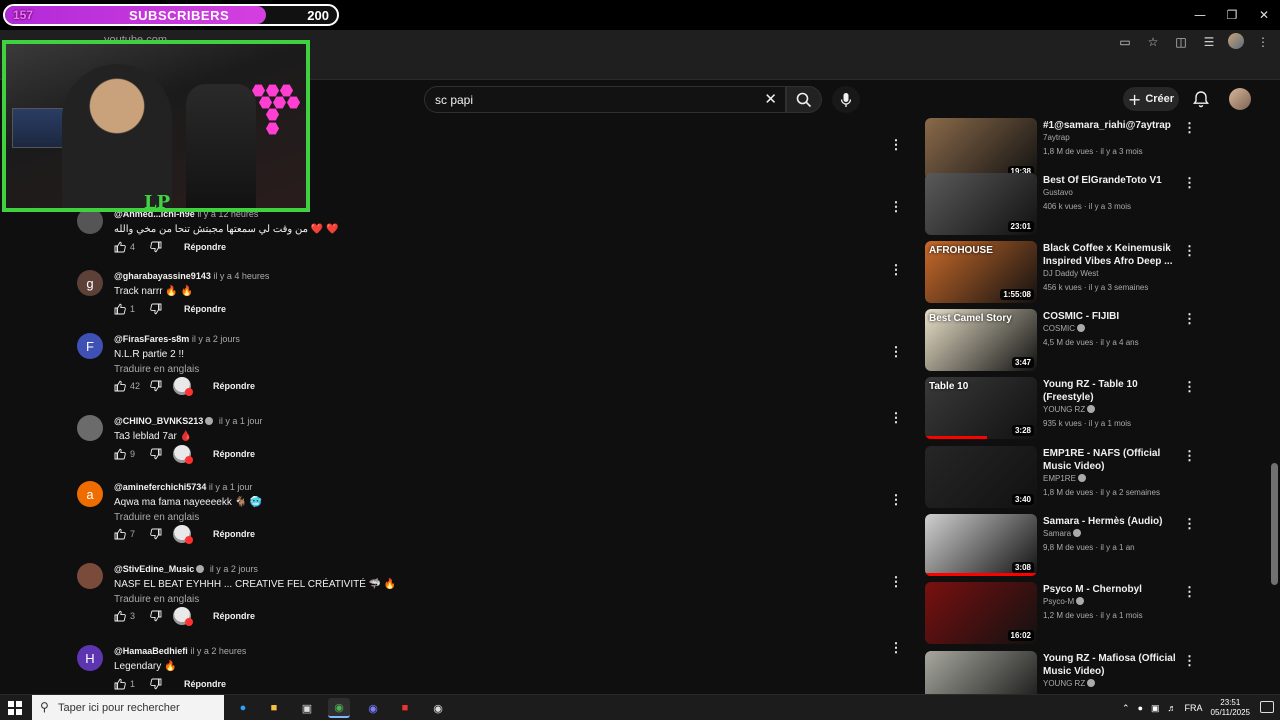 This screenshot has height=720, width=1280. Describe the element at coordinates (1153, 42) in the screenshot. I see `bookmark-star-icon: ☆` at that location.